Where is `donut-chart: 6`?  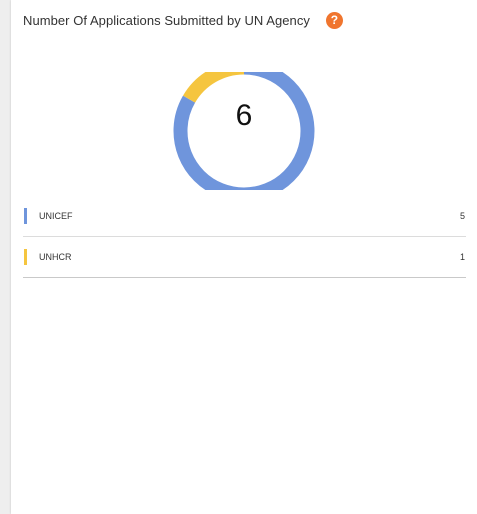 donut-chart: 6 is located at coordinates (244, 131).